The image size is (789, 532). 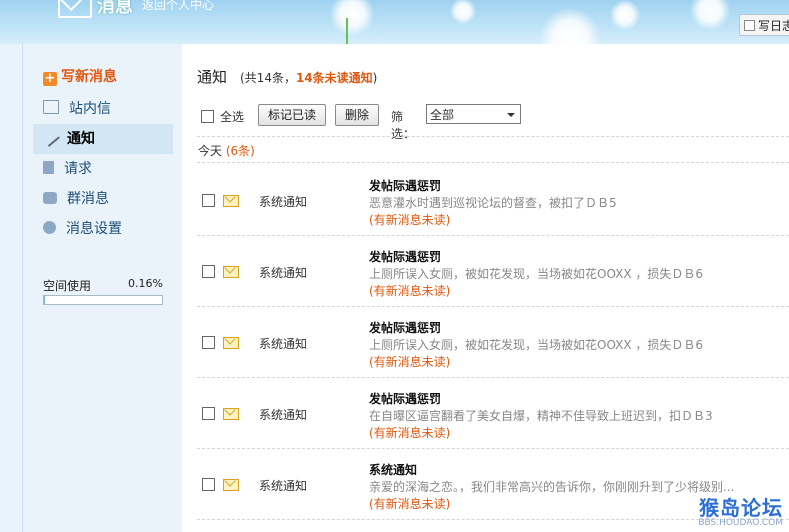 What do you see at coordinates (67, 286) in the screenshot?
I see `space-usage-label: 空间使用` at bounding box center [67, 286].